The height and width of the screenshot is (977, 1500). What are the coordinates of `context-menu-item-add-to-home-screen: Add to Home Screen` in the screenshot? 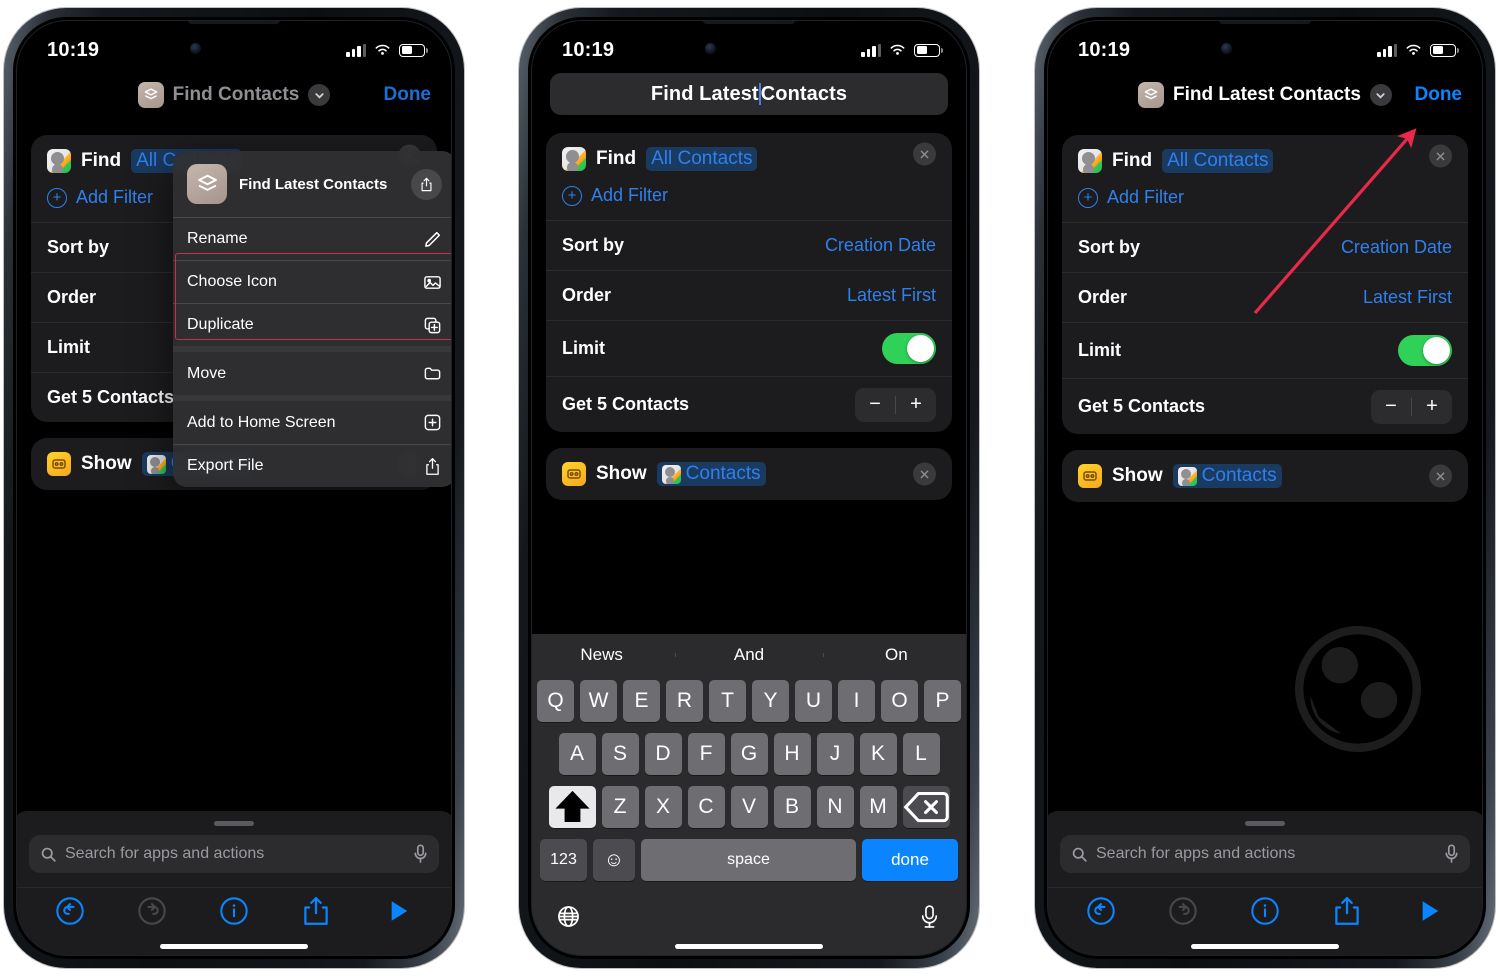 It's located at (314, 422).